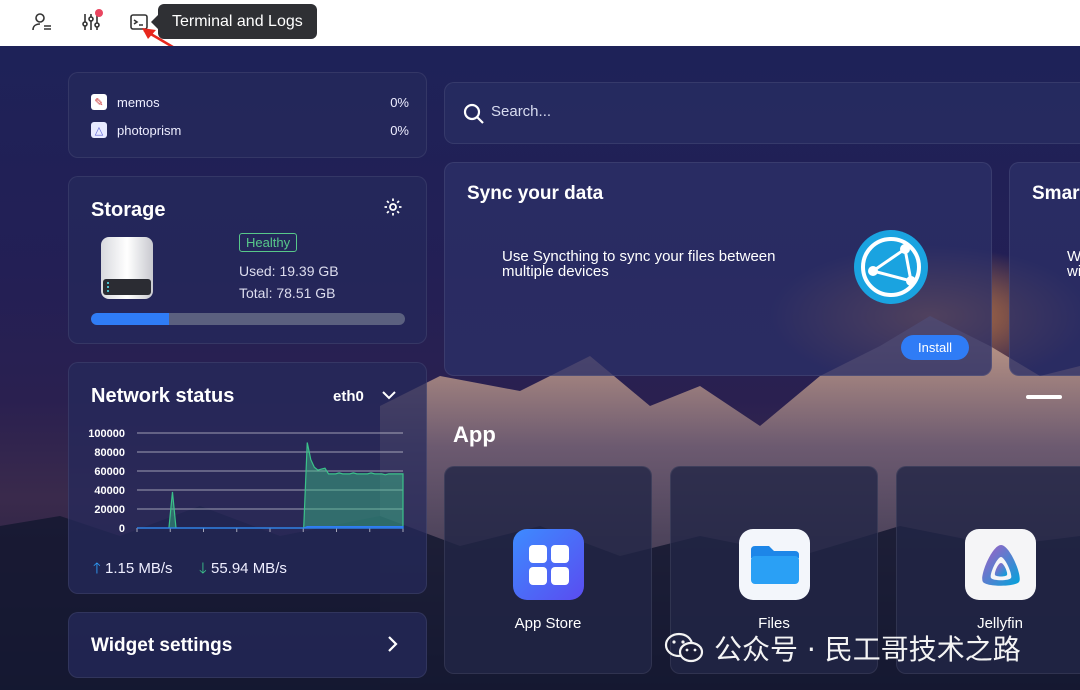 Image resolution: width=1080 pixels, height=690 pixels. Describe the element at coordinates (163, 396) in the screenshot. I see `network-title: Network status` at that location.